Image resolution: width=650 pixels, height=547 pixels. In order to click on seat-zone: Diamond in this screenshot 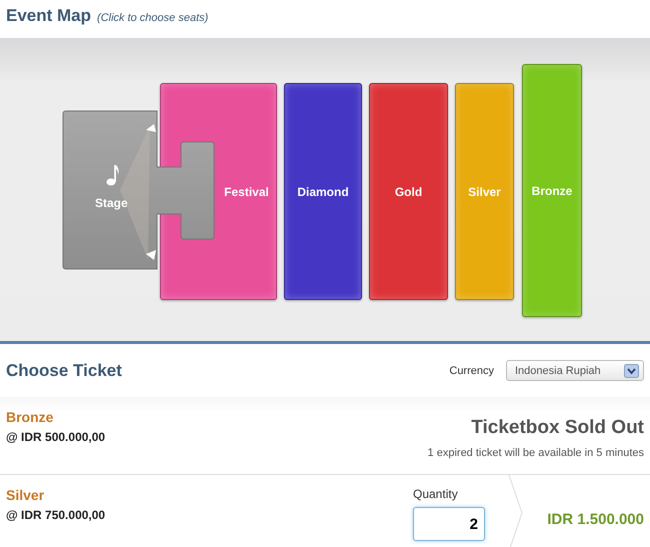, I will do `click(323, 191)`.